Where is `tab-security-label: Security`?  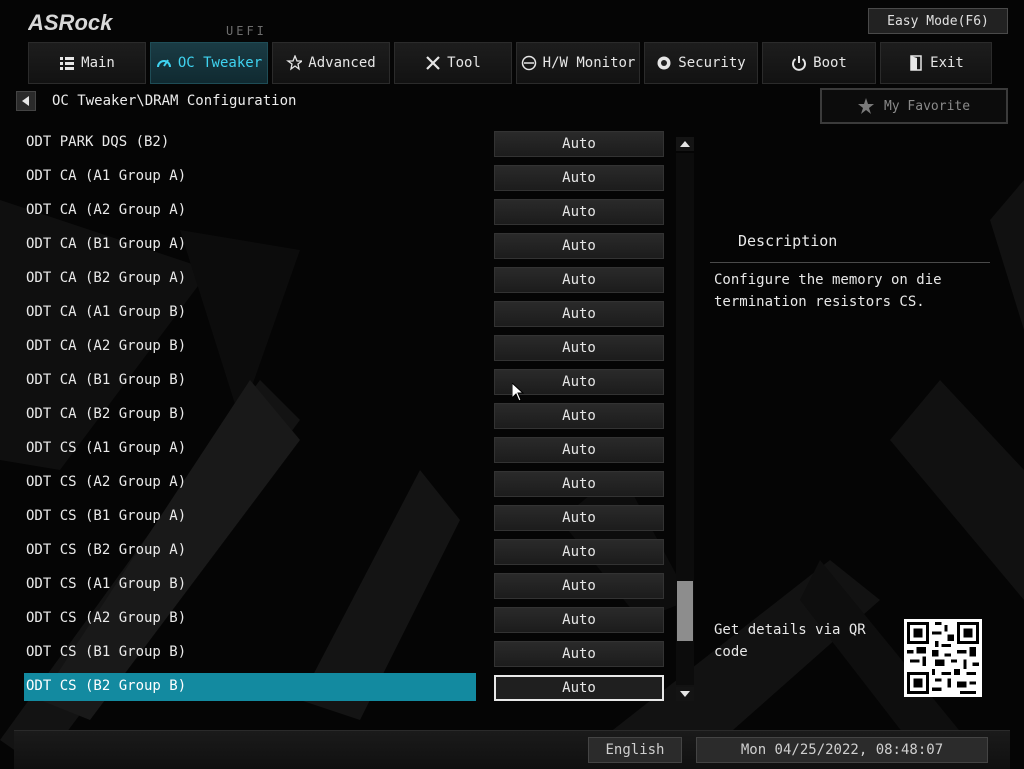 tab-security-label: Security is located at coordinates (712, 63).